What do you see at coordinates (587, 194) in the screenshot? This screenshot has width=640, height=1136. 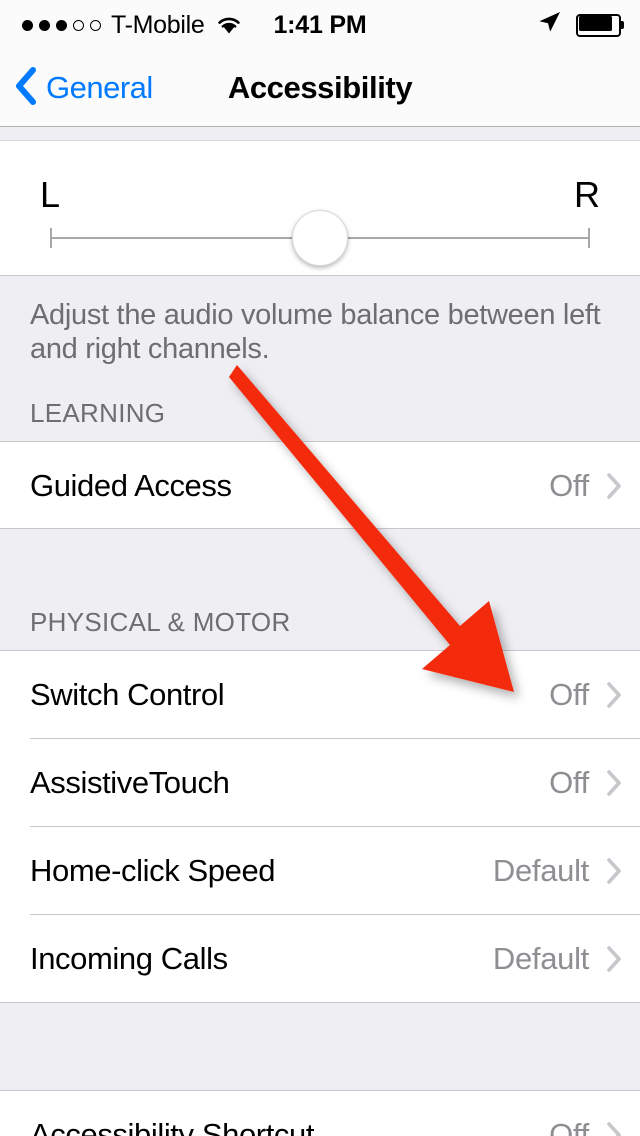 I see `slider-right-label: R` at bounding box center [587, 194].